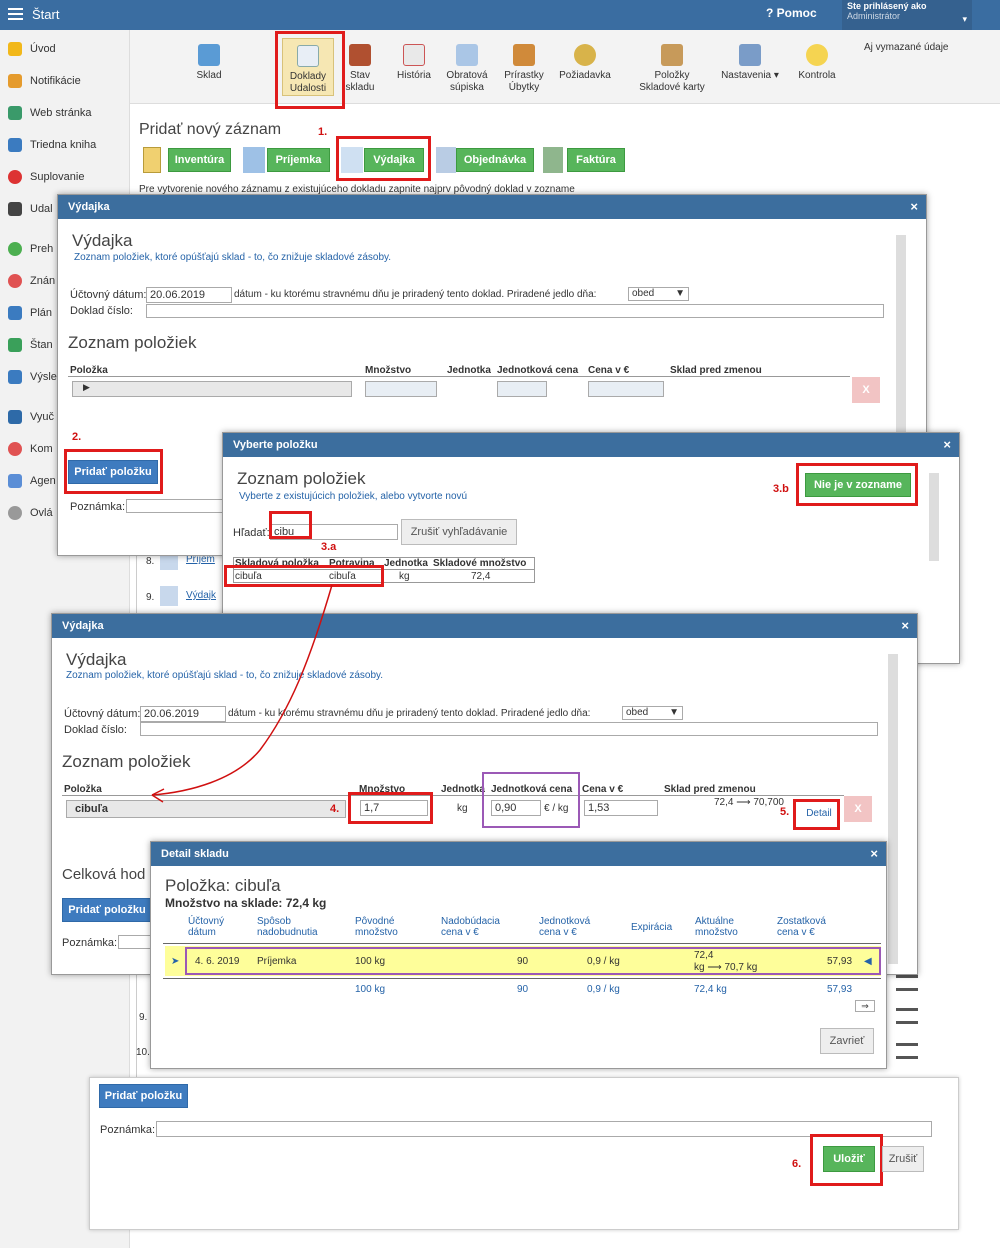 The height and width of the screenshot is (1248, 1000). I want to click on item-selector: ▶, so click(212, 389).